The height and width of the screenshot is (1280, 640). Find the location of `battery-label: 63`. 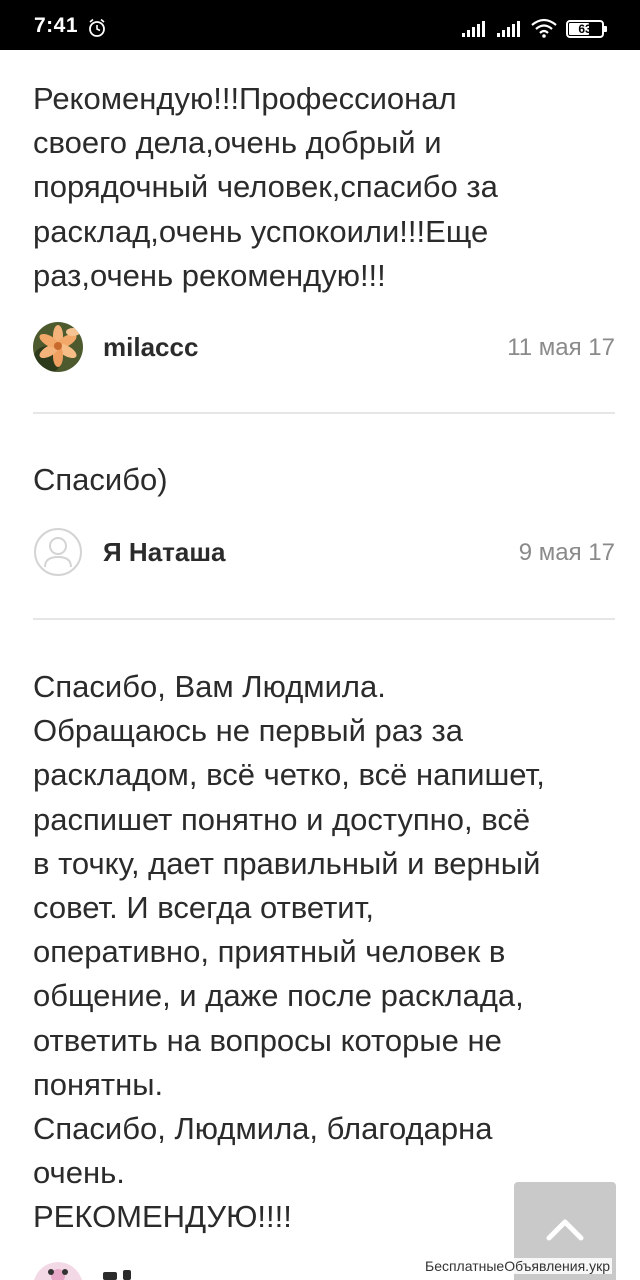

battery-label: 63 is located at coordinates (585, 29).